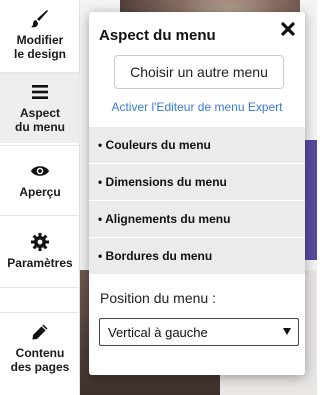 This screenshot has height=395, width=320. Describe the element at coordinates (197, 219) in the screenshot. I see `section-alignements: • Alignements du menu` at that location.